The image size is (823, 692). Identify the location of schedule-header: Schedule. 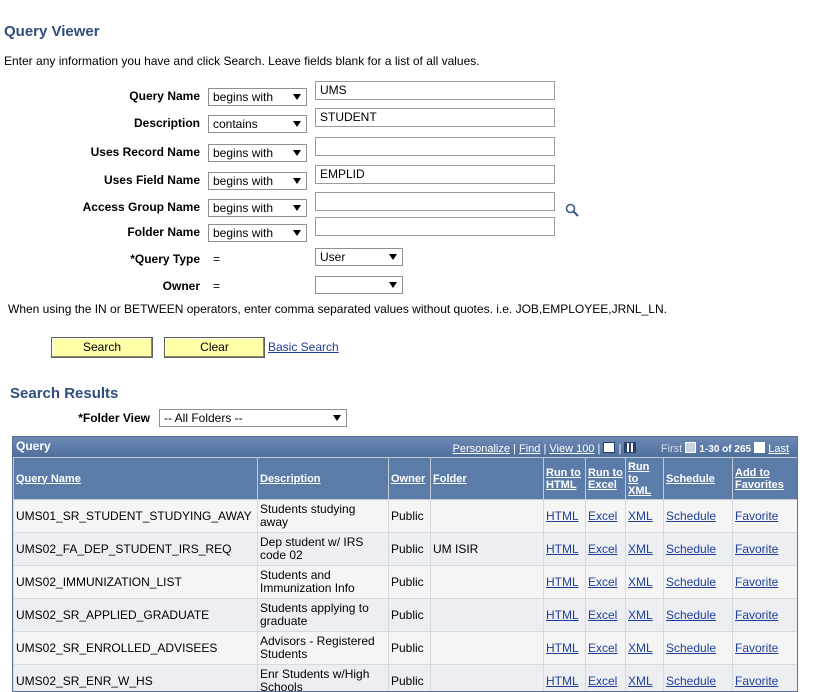
(698, 479).